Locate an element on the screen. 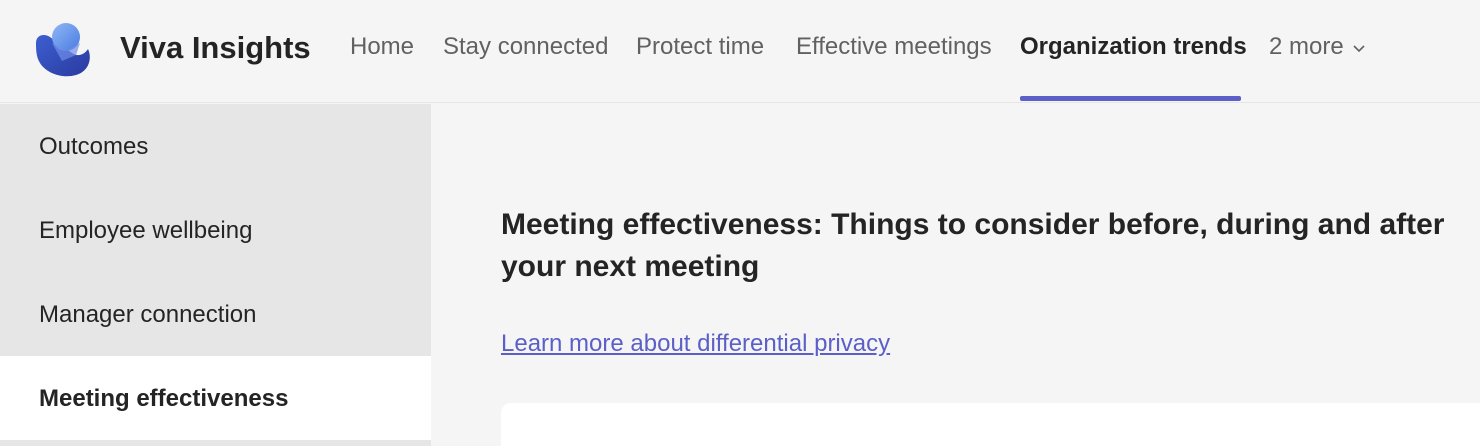 This screenshot has width=1480, height=446. tab-stay-connected: Stay connected is located at coordinates (525, 47).